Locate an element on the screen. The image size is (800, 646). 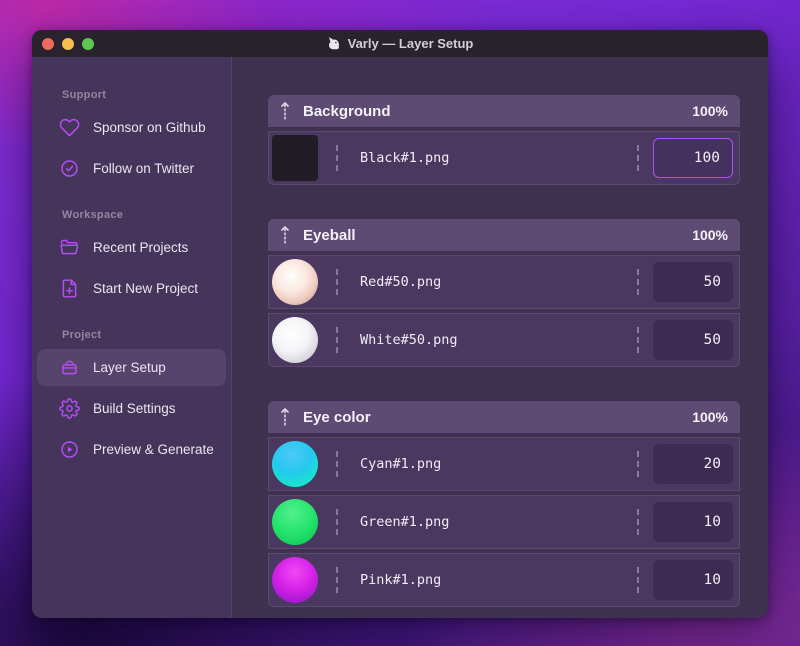
folder-icon is located at coordinates (69, 248).